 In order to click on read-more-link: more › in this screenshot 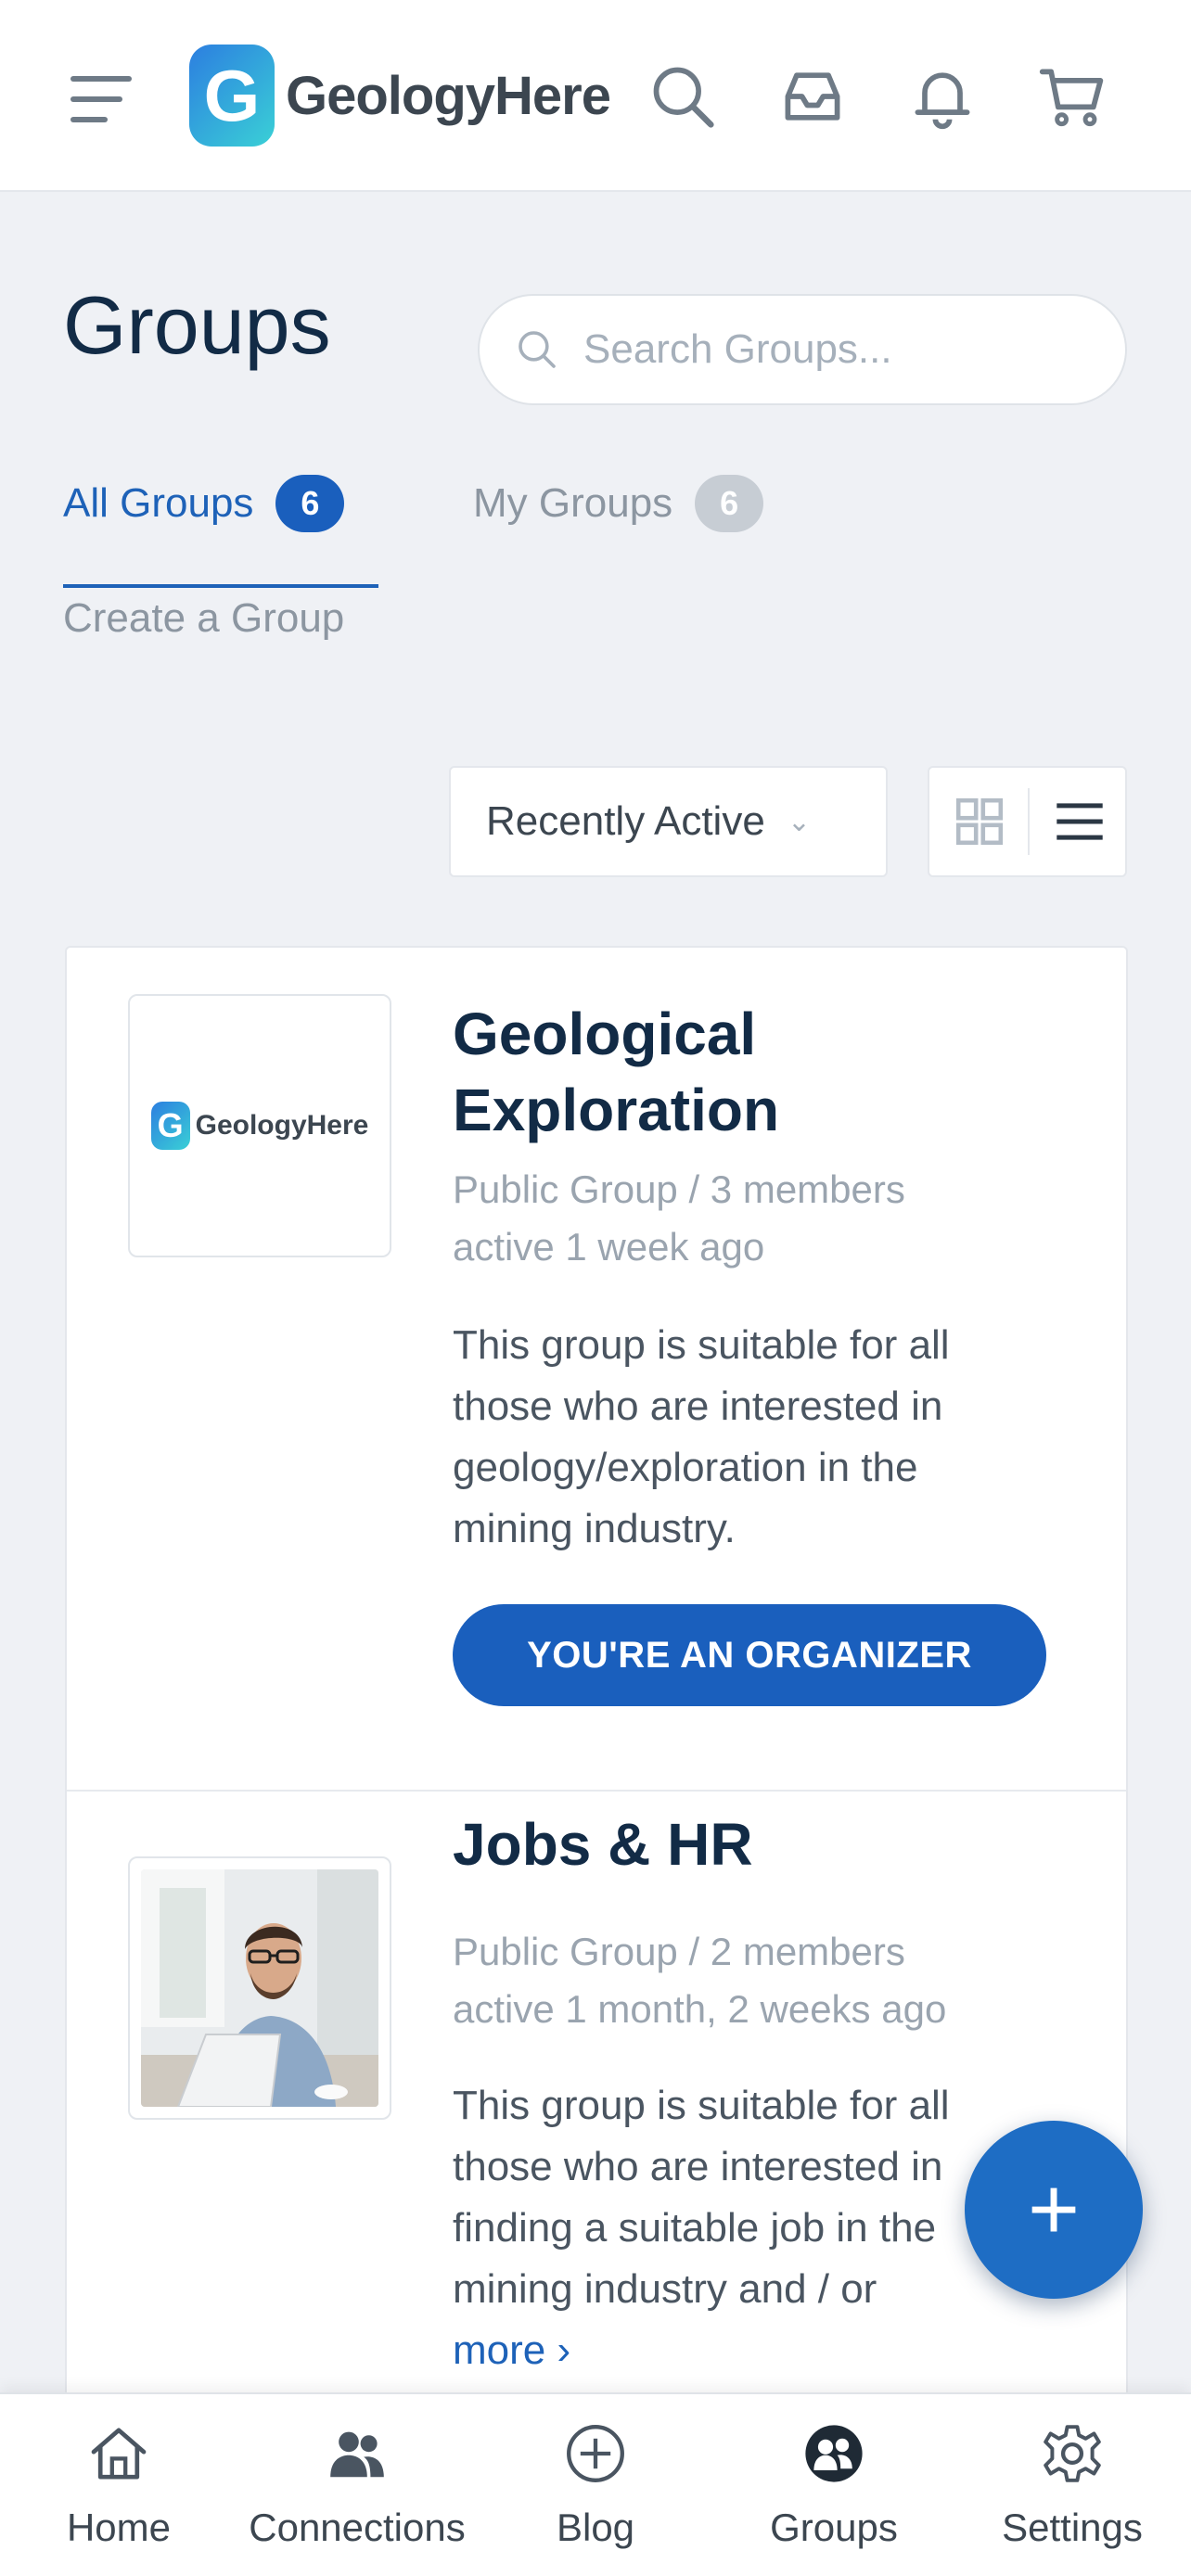, I will do `click(512, 2350)`.